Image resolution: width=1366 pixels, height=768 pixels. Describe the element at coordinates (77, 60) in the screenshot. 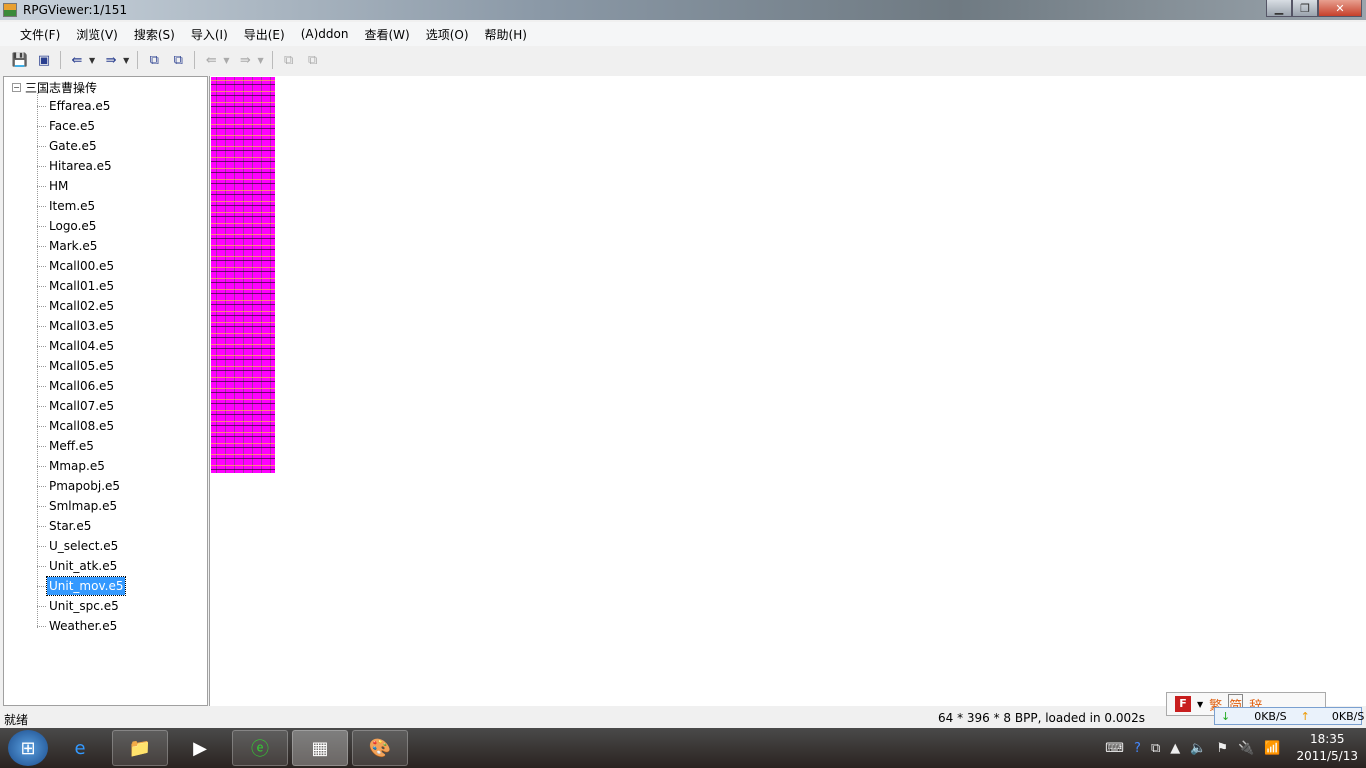

I see `import-icon: ⇚` at that location.